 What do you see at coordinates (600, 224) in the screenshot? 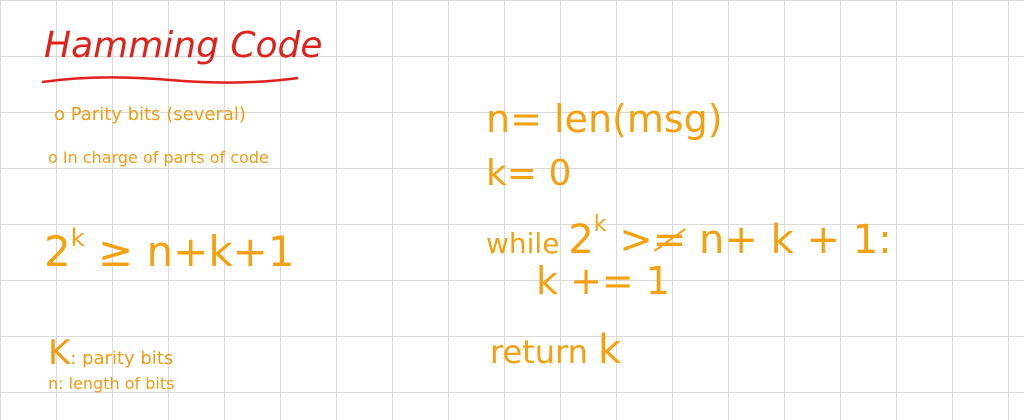
I see `while-exponent: k` at bounding box center [600, 224].